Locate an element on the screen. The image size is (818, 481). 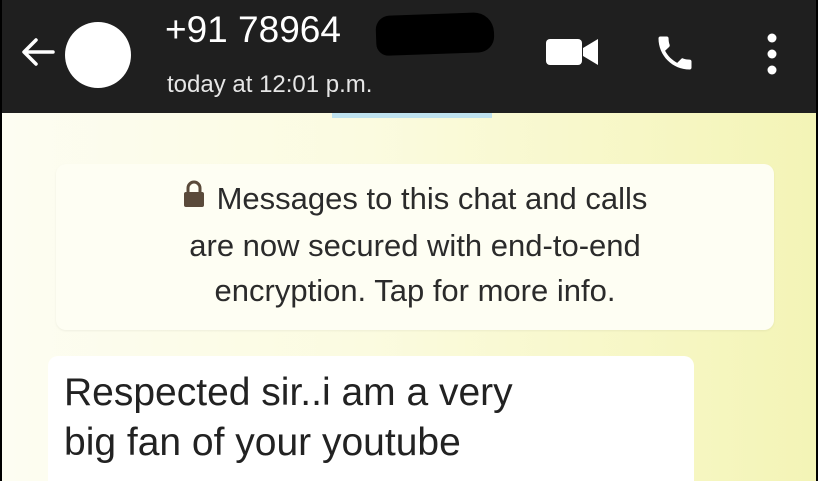
voice-call-button is located at coordinates (675, 53).